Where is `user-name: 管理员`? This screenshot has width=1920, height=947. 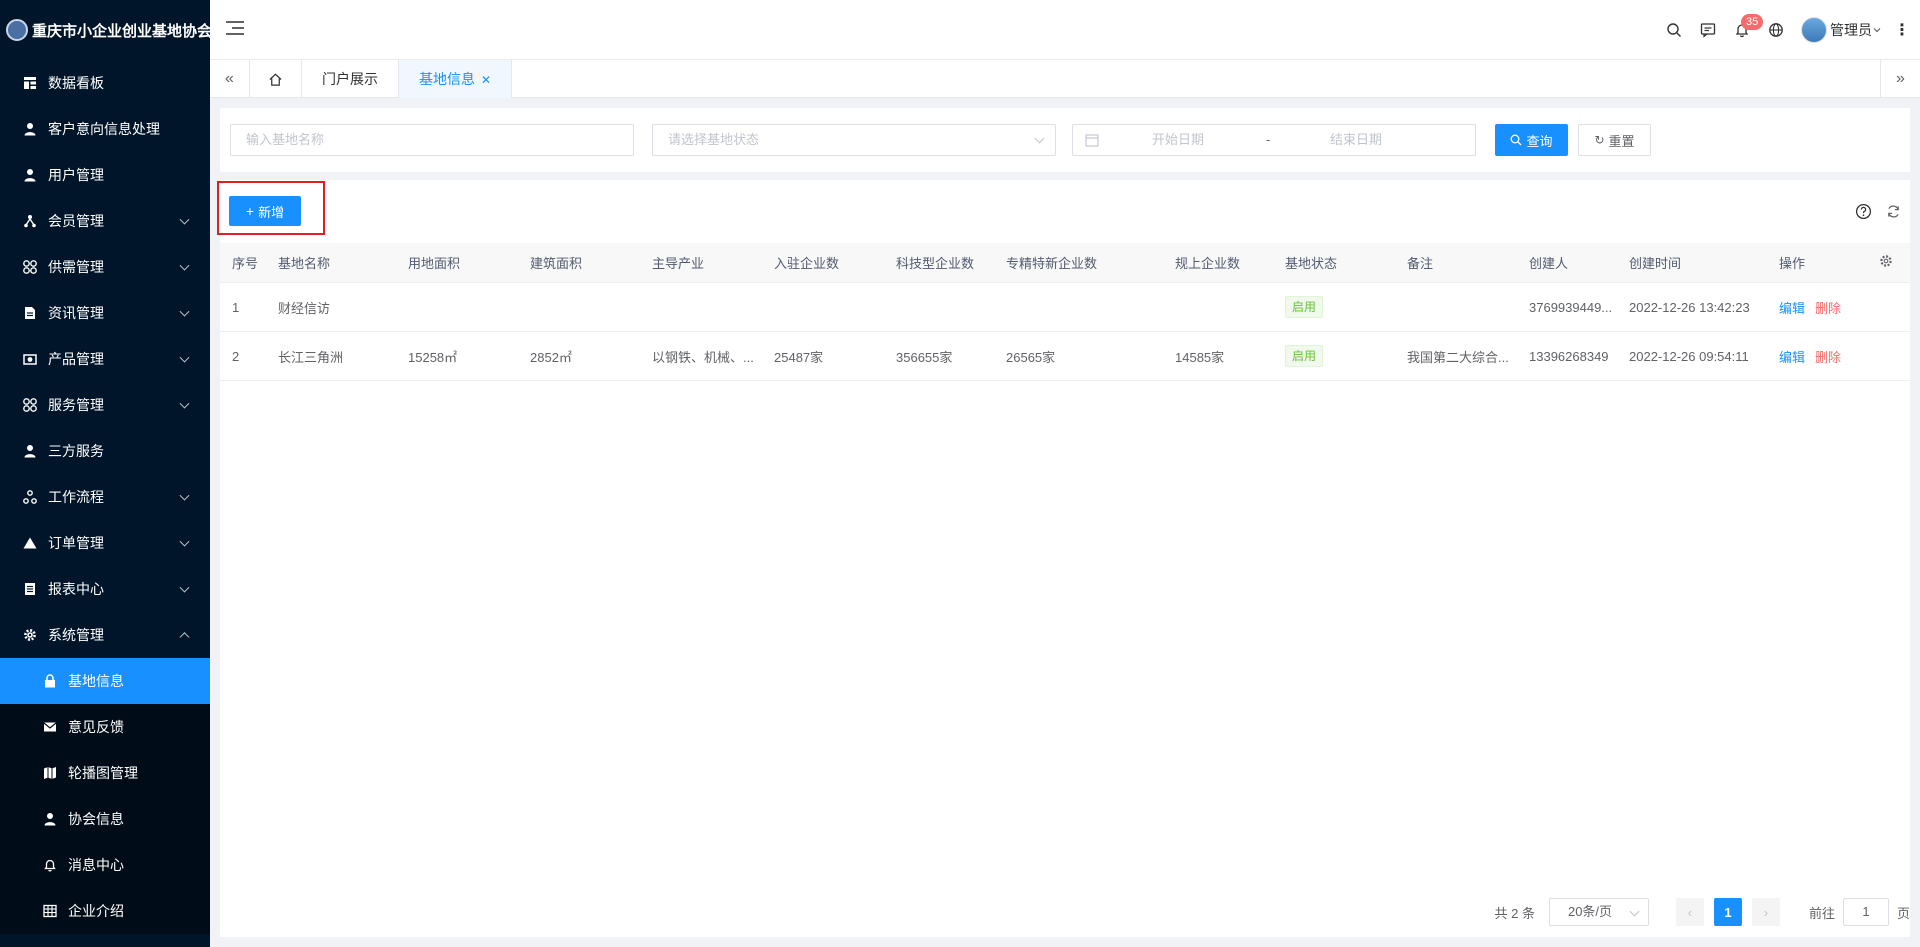
user-name: 管理员 is located at coordinates (1851, 30).